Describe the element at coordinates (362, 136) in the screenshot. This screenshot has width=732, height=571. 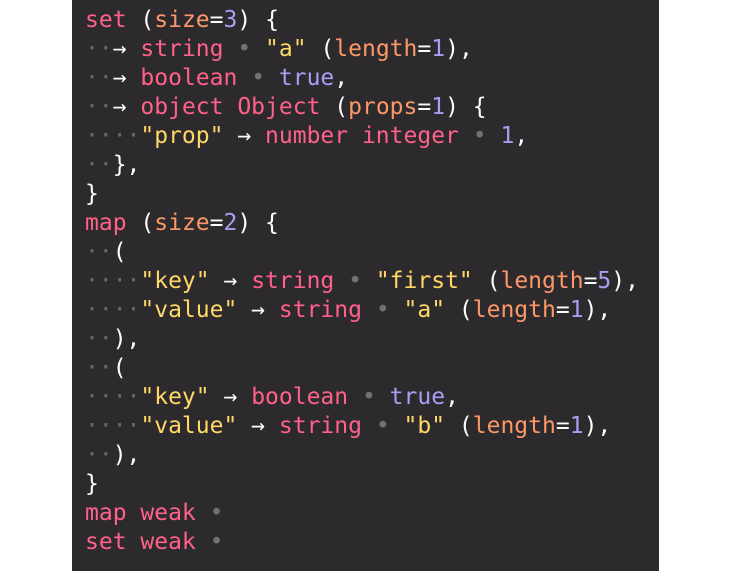
I see `code-token: number integer` at that location.